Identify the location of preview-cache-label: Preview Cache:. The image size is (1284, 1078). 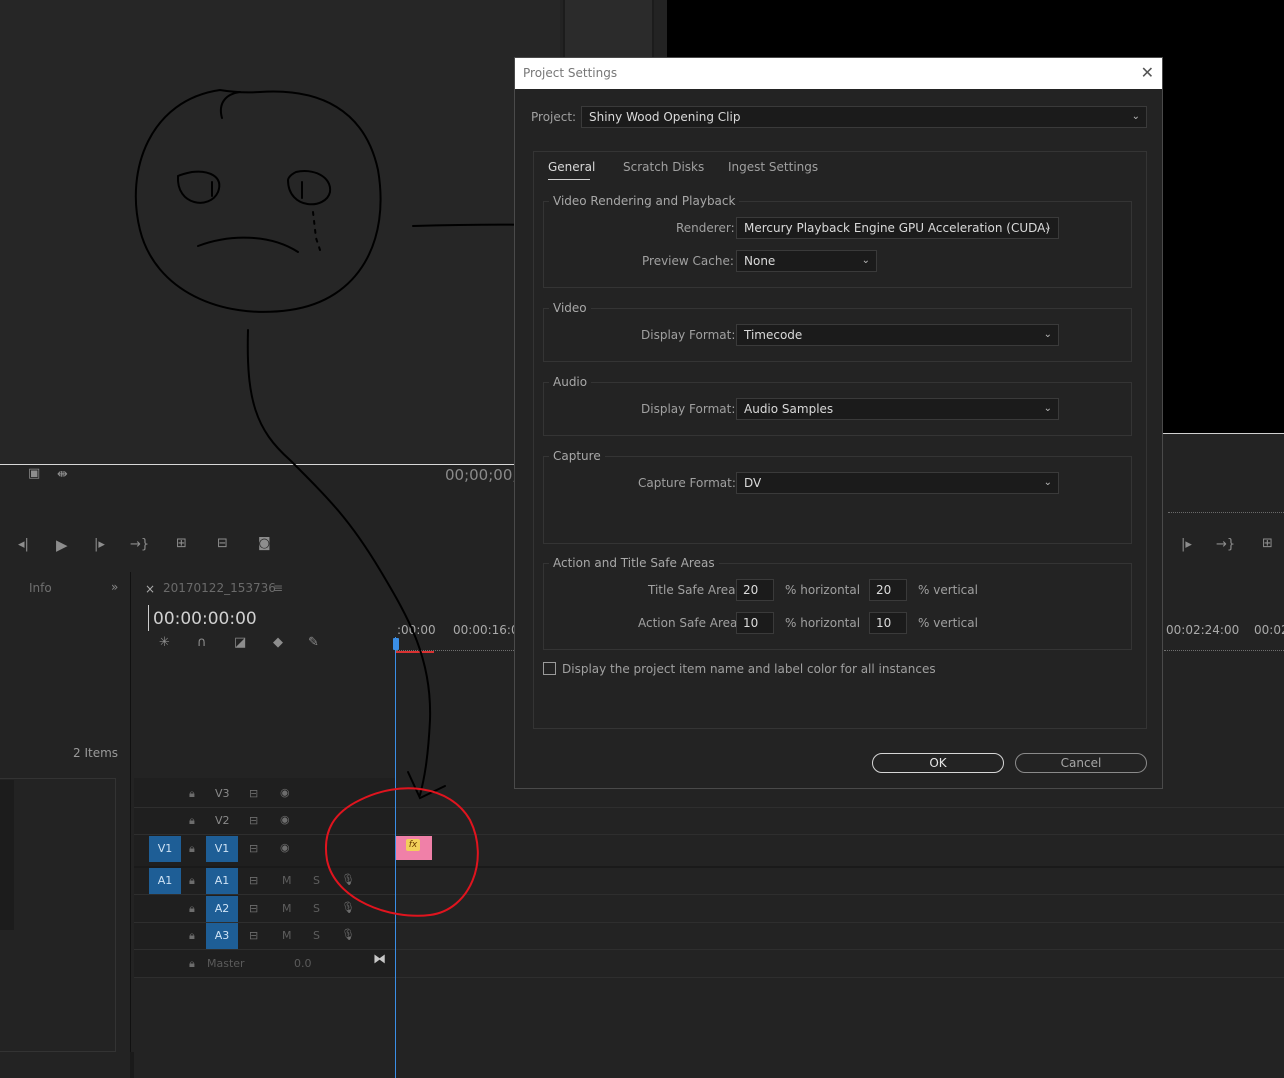
(688, 261).